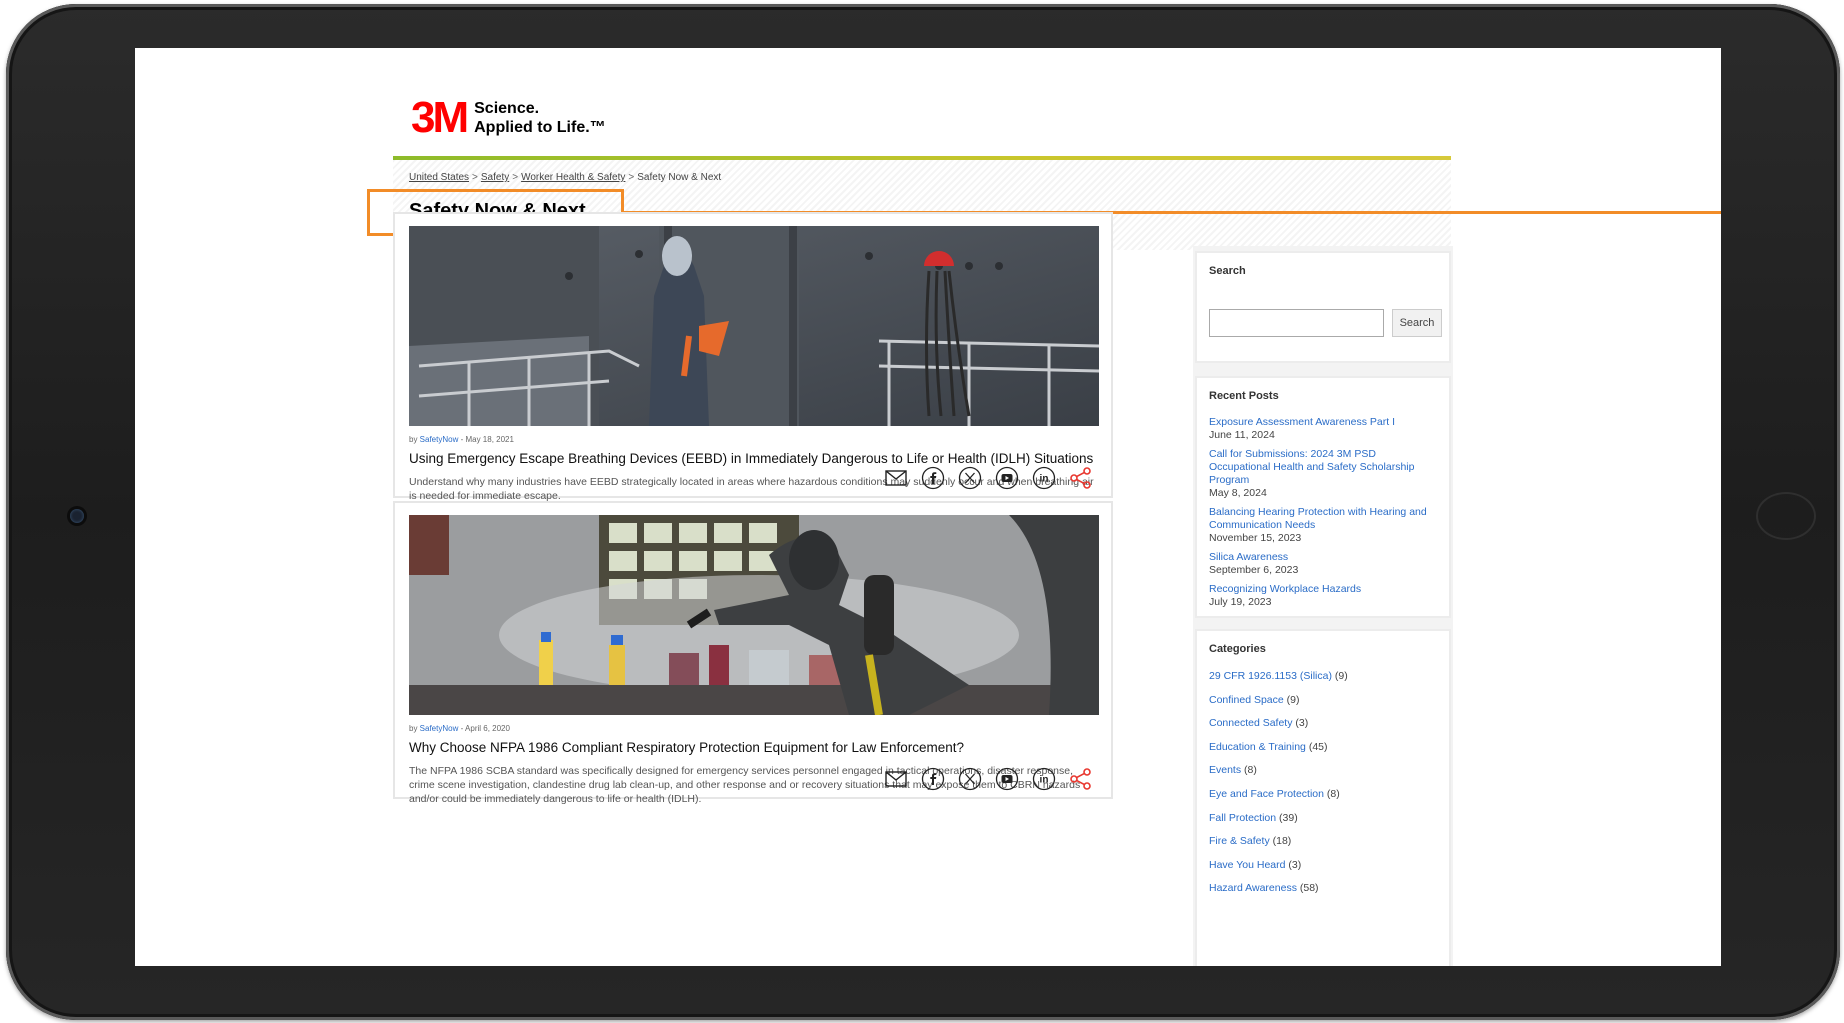 The width and height of the screenshot is (1844, 1023). I want to click on recent-post-link: Exposure Assessment Awareness Part I, so click(1324, 422).